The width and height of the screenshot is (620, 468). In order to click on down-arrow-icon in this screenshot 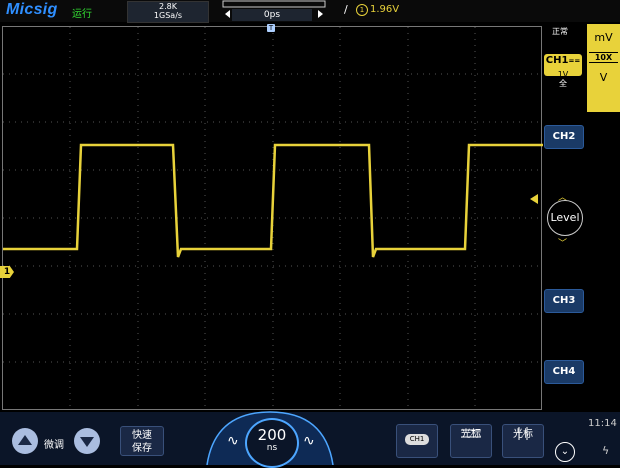, I will do `click(87, 442)`.